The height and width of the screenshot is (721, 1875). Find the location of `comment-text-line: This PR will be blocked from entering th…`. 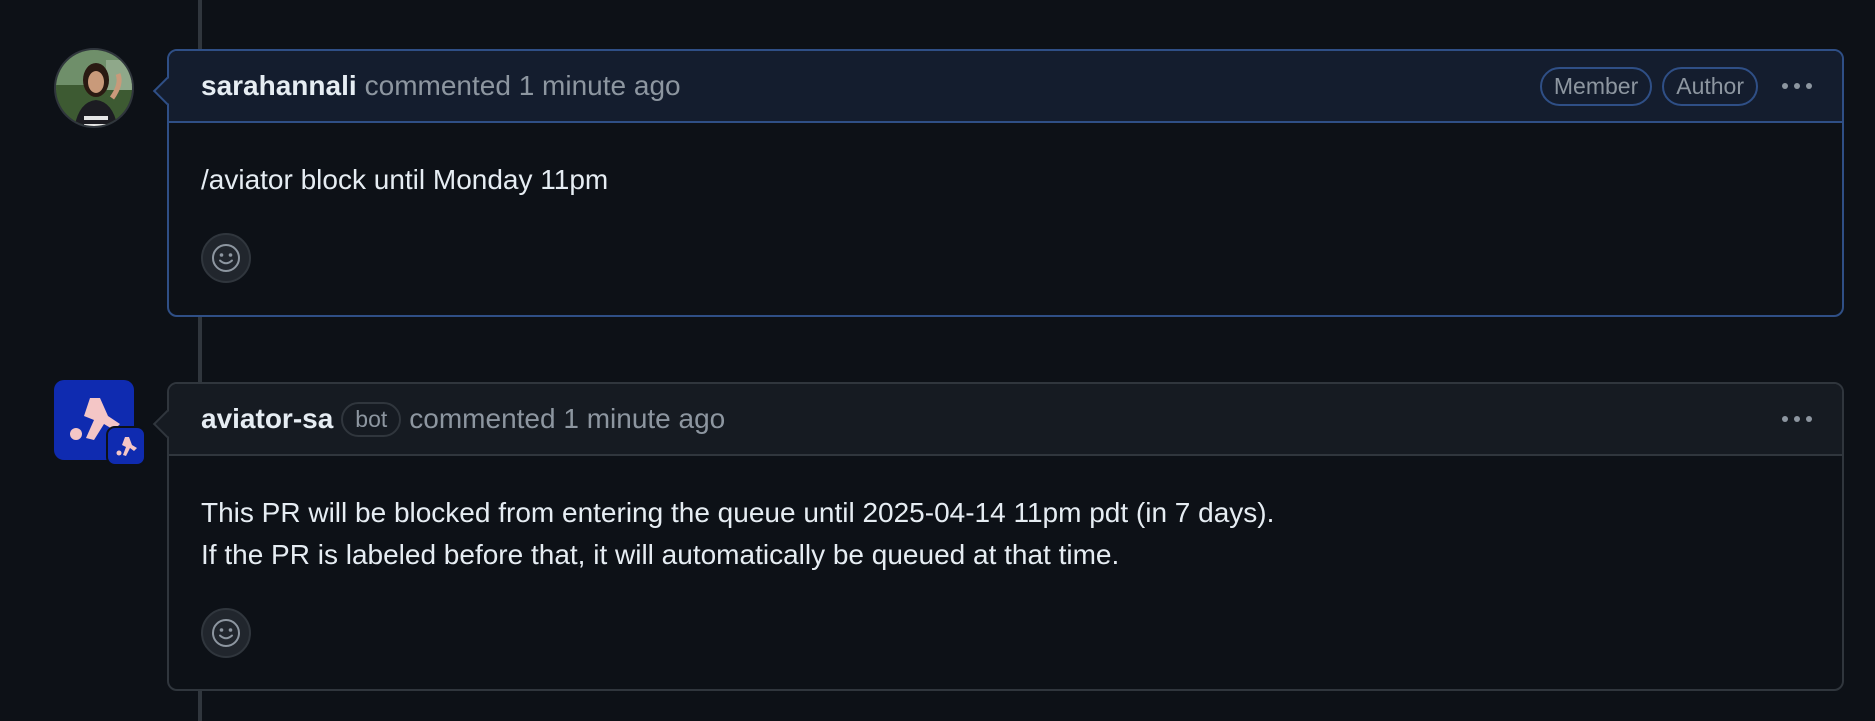

comment-text-line: This PR will be blocked from entering th… is located at coordinates (738, 512).